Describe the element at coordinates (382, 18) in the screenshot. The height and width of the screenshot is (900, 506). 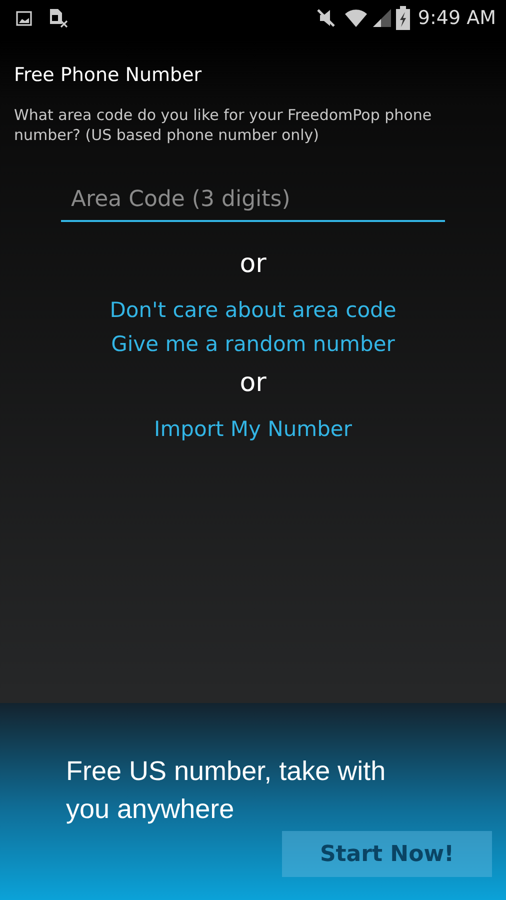
I see `signal-icon` at that location.